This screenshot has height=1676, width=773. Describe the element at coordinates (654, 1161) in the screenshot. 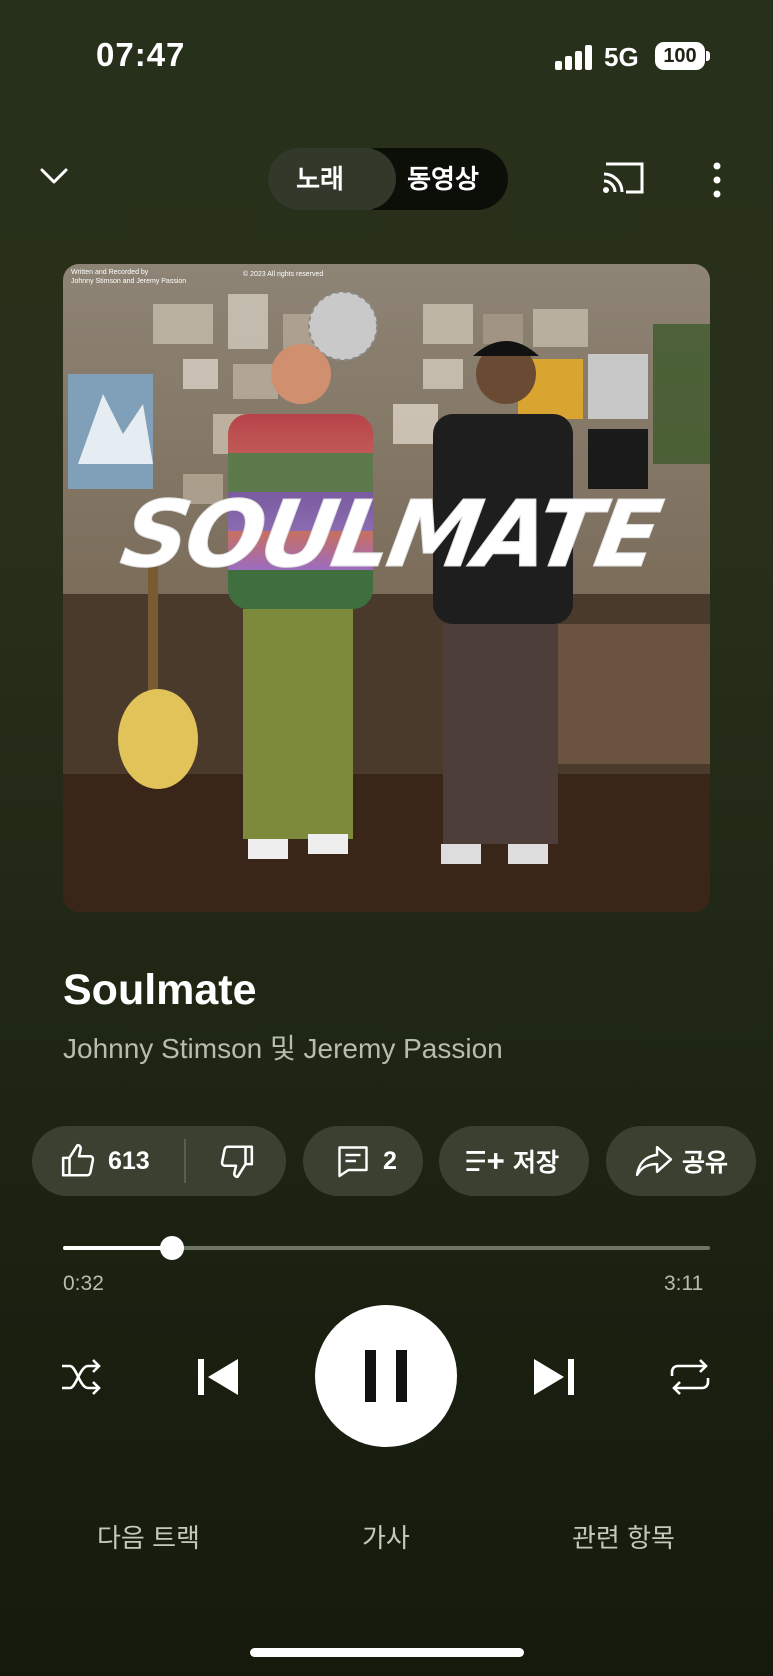

I see `share-icon` at that location.